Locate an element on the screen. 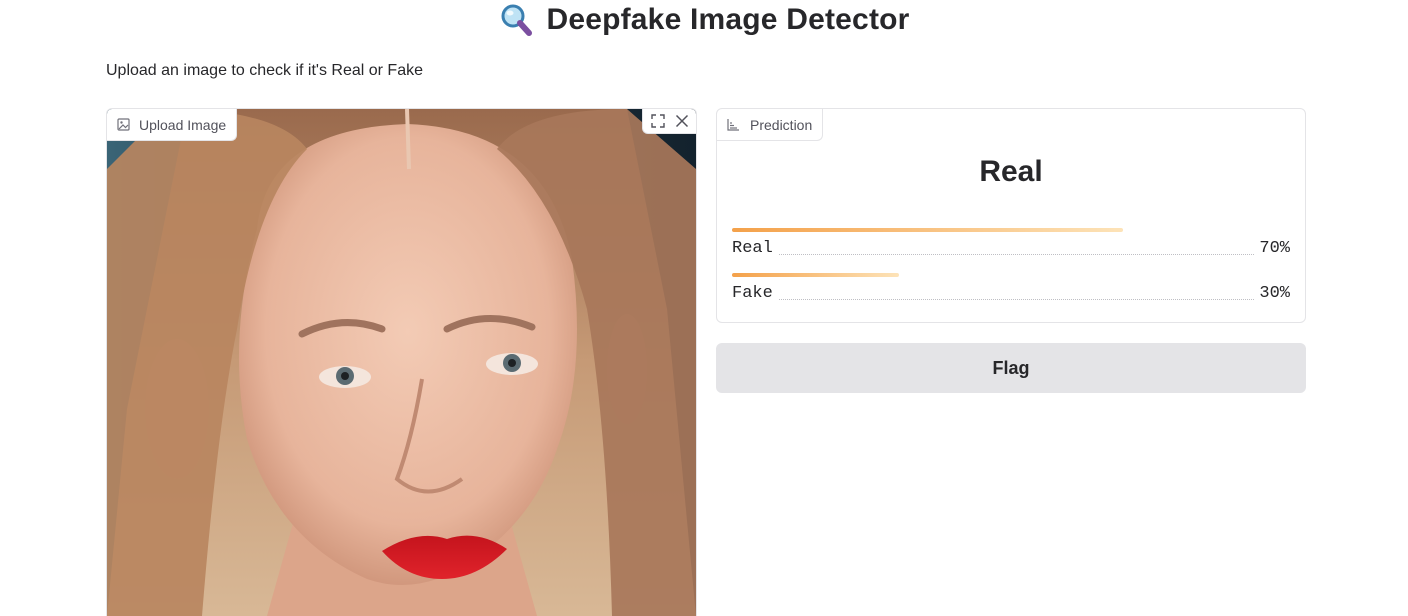 This screenshot has width=1408, height=616. confidence-row: Real 70% is located at coordinates (1011, 243).